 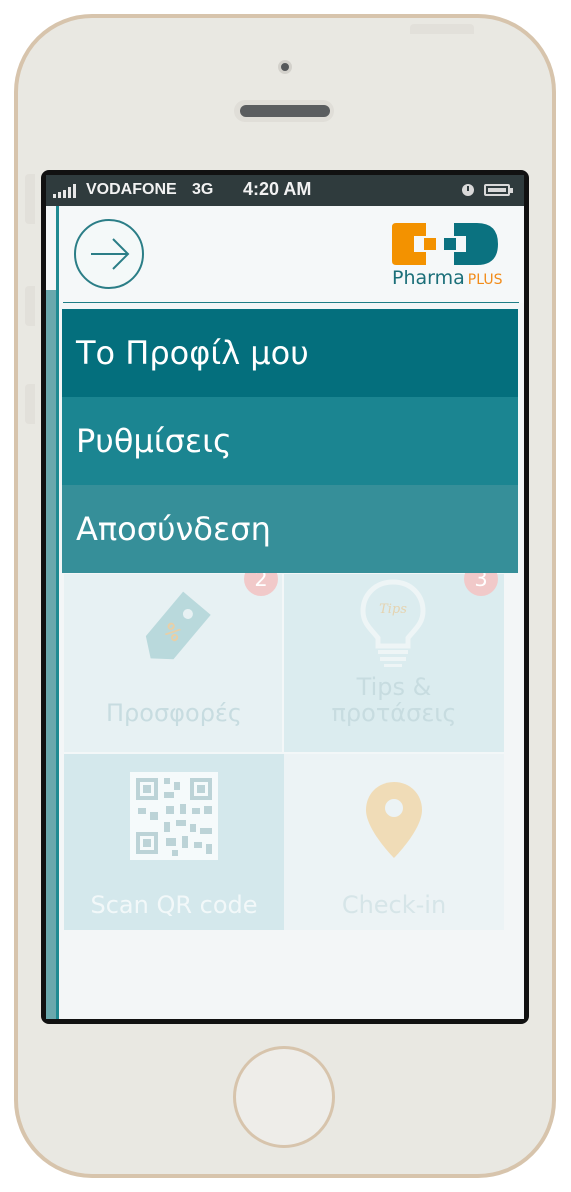 I want to click on front-camera, so click(x=285, y=67).